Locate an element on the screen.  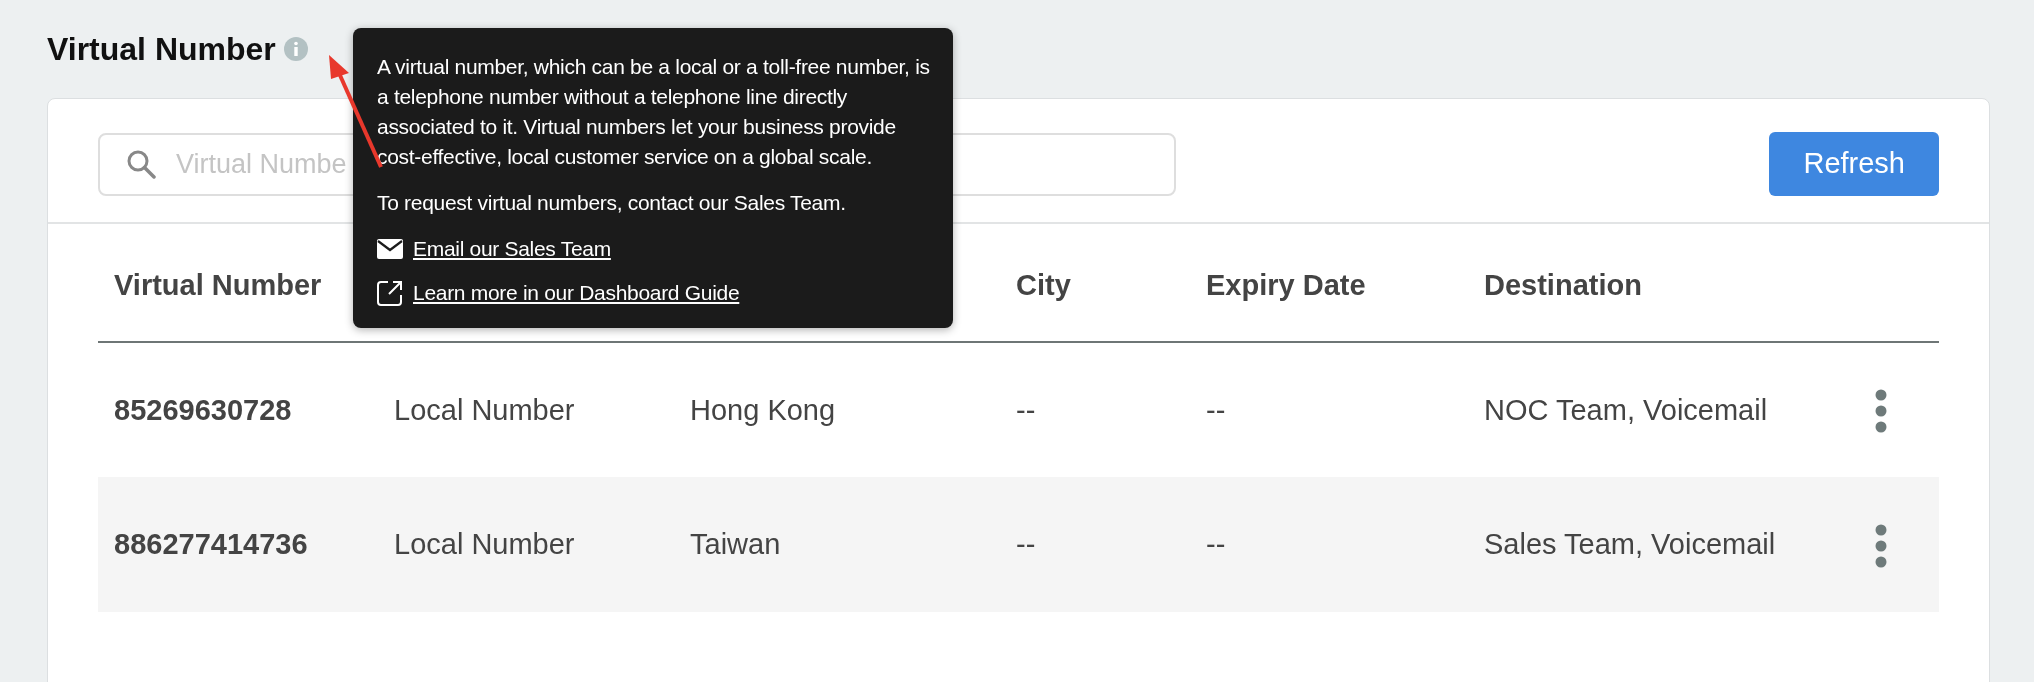
tooltip-link: Learn more in our Dashboard Guide is located at coordinates (576, 293).